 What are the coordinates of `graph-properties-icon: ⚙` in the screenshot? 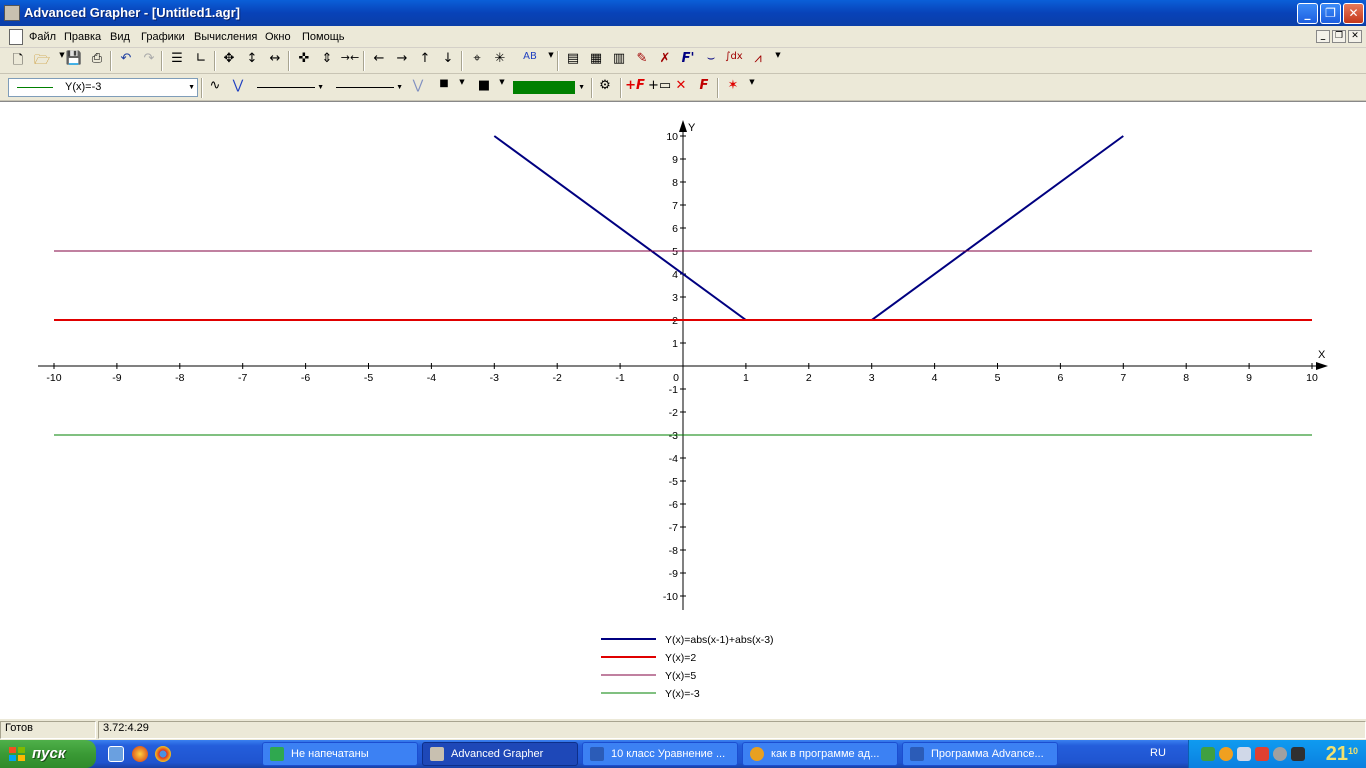 It's located at (605, 88).